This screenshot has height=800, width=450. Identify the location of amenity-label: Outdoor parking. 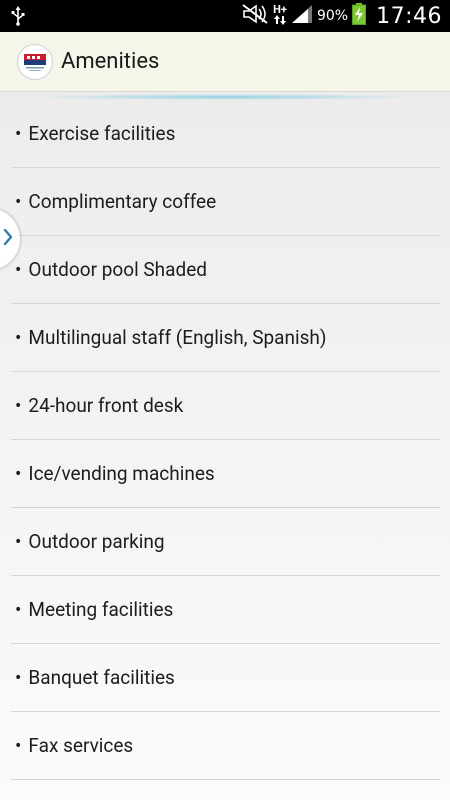
(96, 541).